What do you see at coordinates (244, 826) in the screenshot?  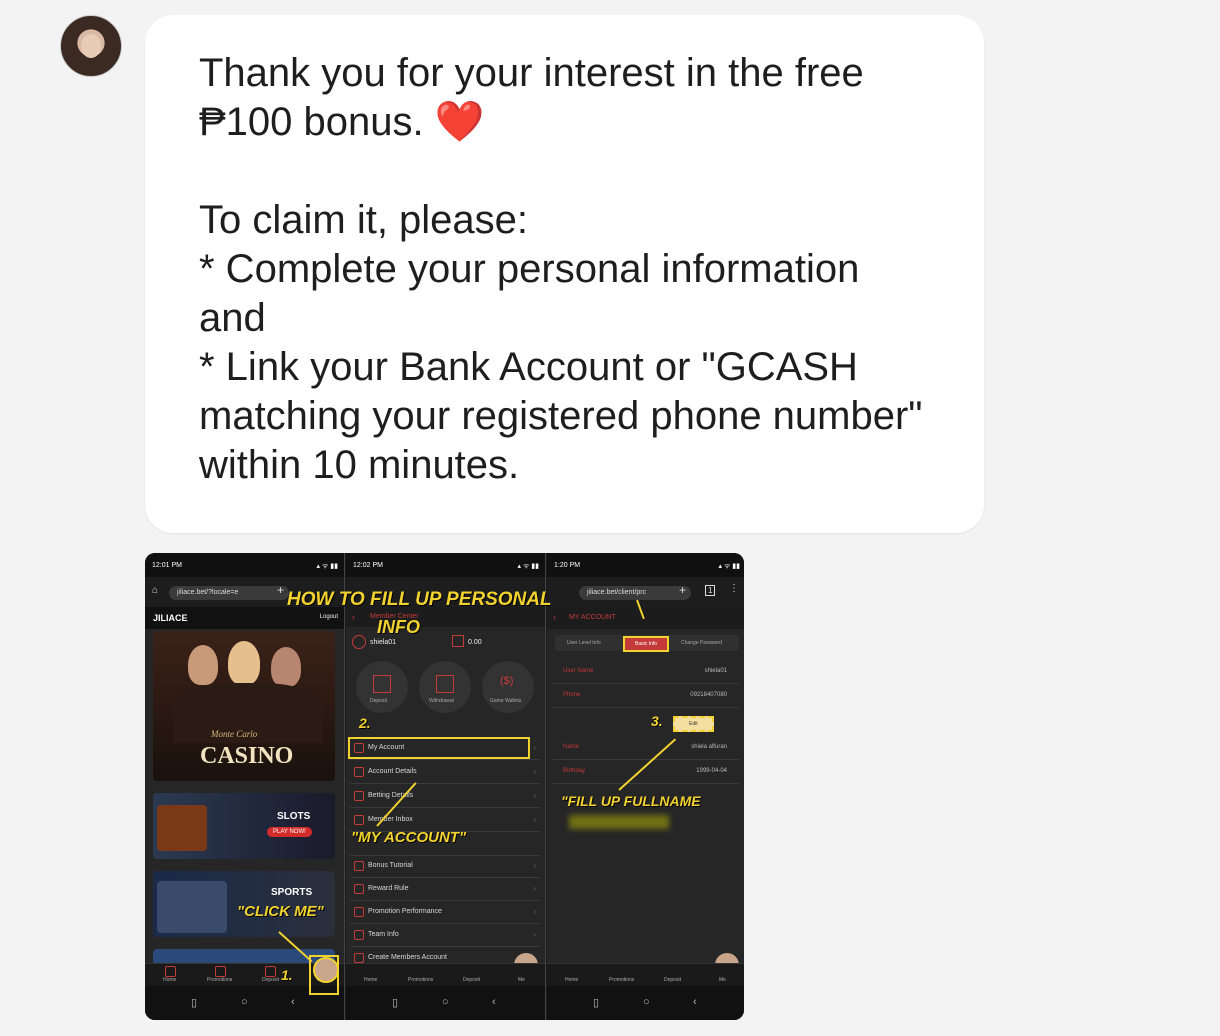 I see `slots-banner: SLOTS PLAY NOW!` at bounding box center [244, 826].